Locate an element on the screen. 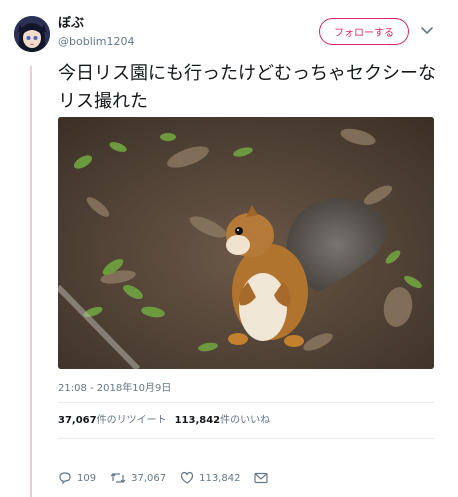 The width and height of the screenshot is (458, 497). direct-message-button is located at coordinates (263, 478).